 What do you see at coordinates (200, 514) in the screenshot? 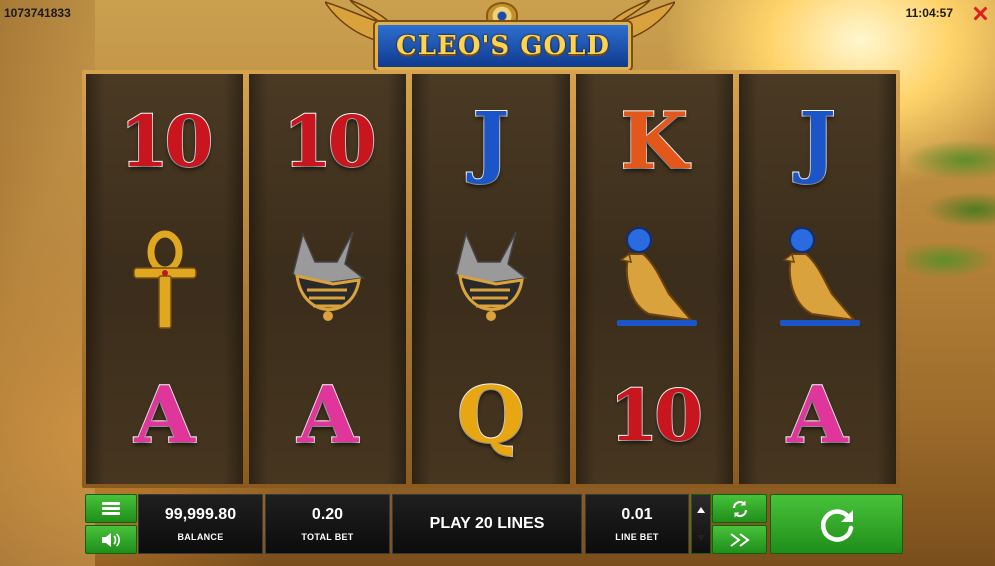
I see `balance-value: 99,999.80` at bounding box center [200, 514].